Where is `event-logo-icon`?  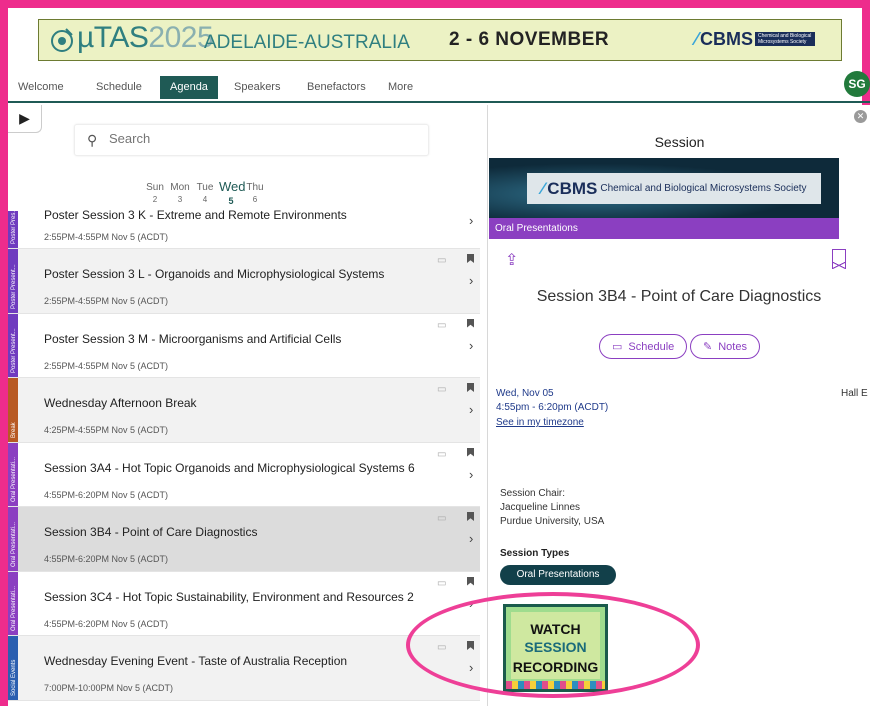
event-logo-icon is located at coordinates (62, 40).